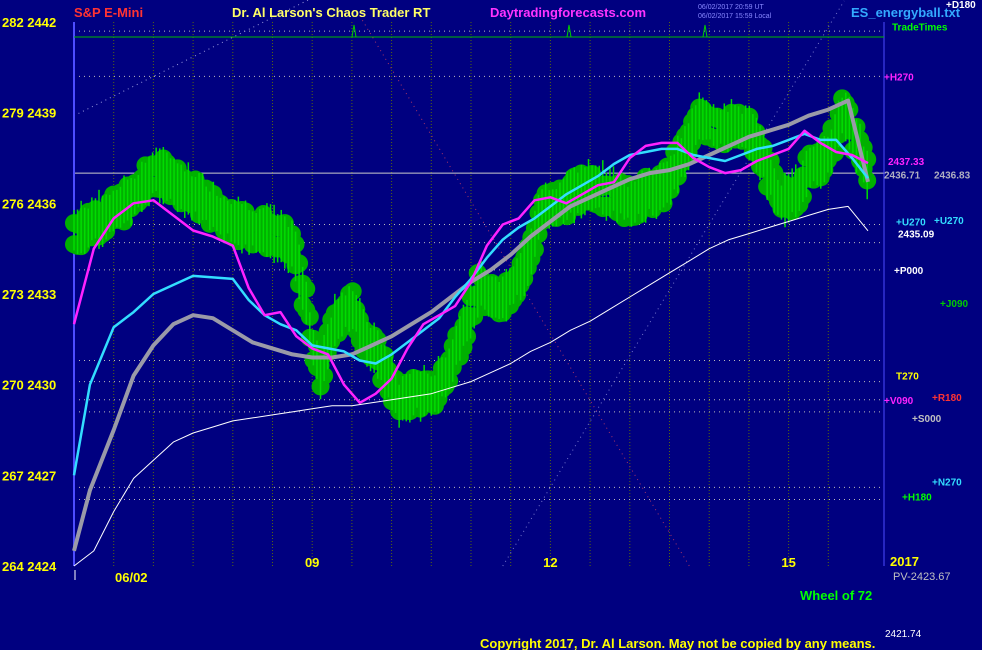 Image resolution: width=982 pixels, height=650 pixels. What do you see at coordinates (909, 271) in the screenshot?
I see `right-level-label: +P000` at bounding box center [909, 271].